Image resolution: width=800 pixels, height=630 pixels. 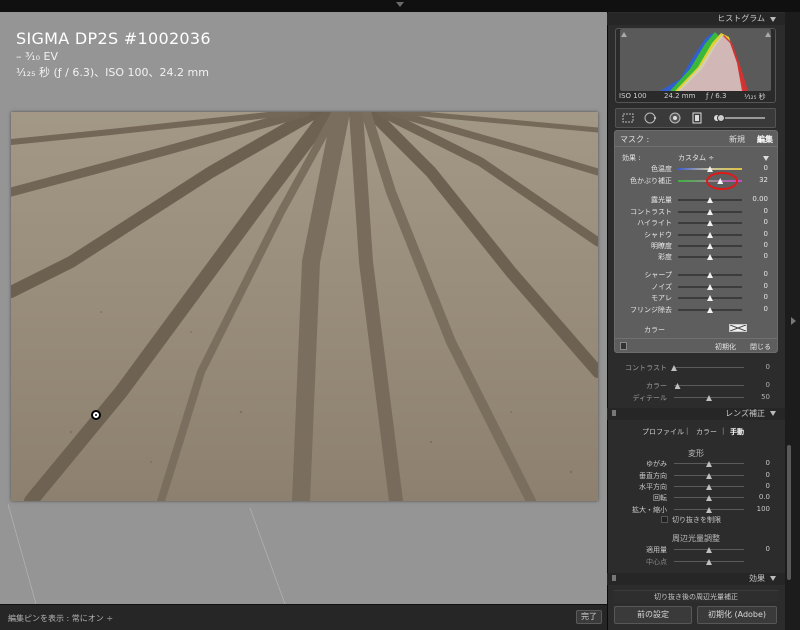 I want to click on mask-toggle-switch, so click(x=623, y=346).